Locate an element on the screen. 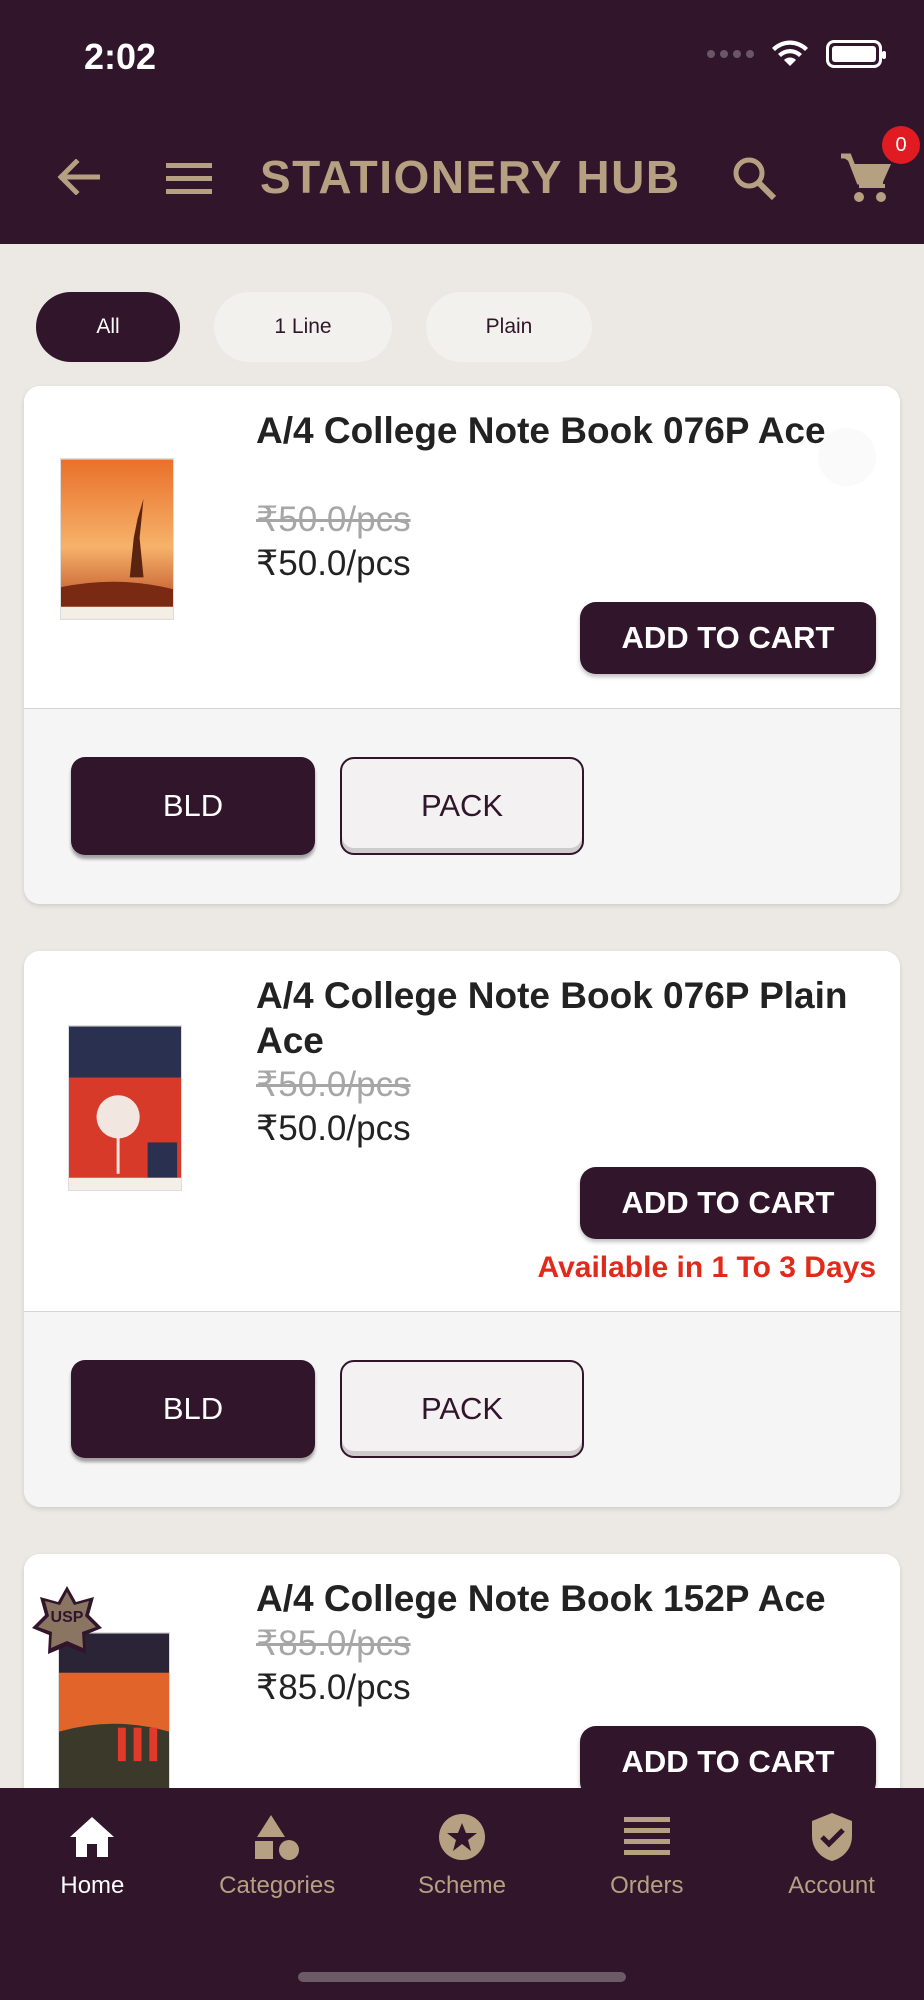  cart-icon is located at coordinates (866, 177).